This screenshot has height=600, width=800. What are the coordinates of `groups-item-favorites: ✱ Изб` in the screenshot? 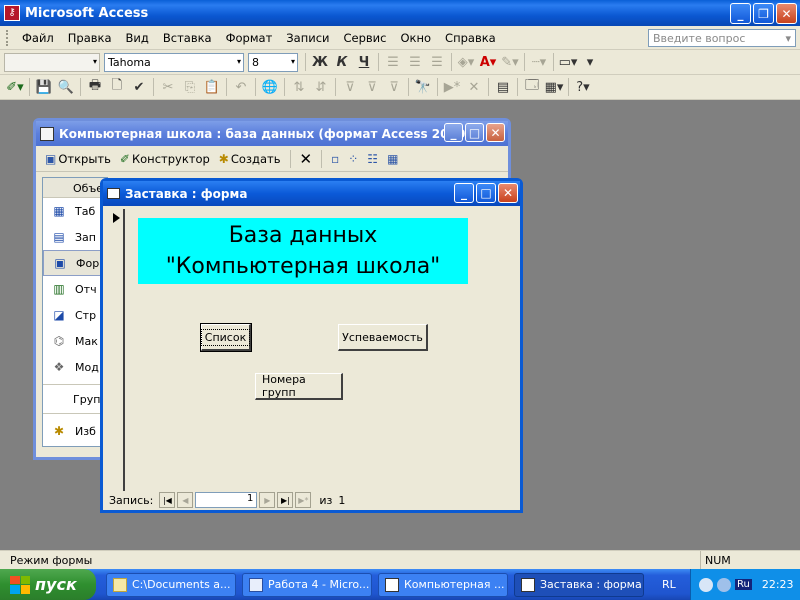 It's located at (75, 431).